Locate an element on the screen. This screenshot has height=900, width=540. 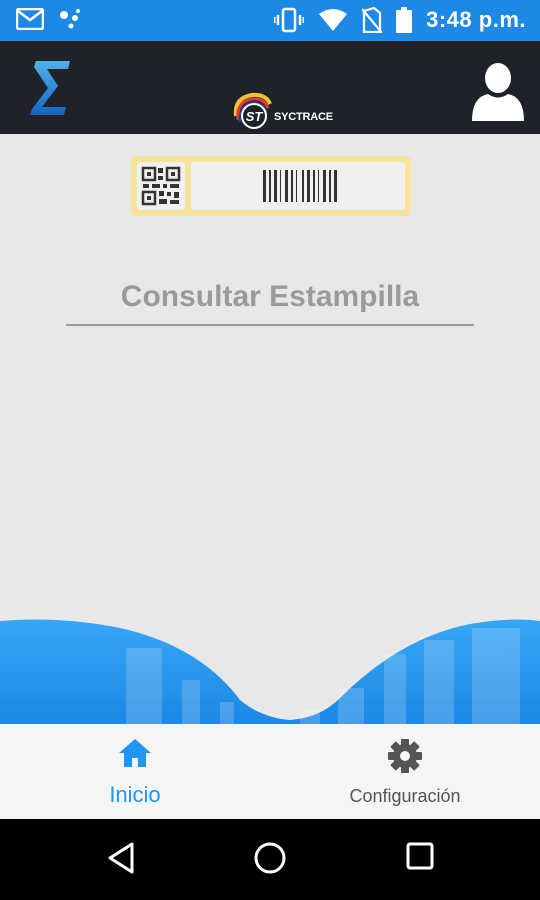
app-bar: ST SYCTRACE is located at coordinates (270, 87).